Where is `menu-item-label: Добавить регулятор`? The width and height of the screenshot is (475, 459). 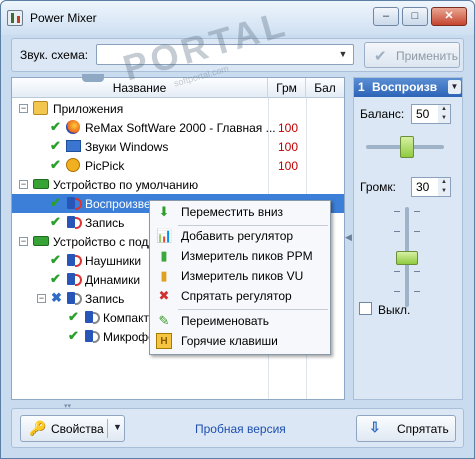 menu-item-label: Добавить регулятор is located at coordinates (237, 236).